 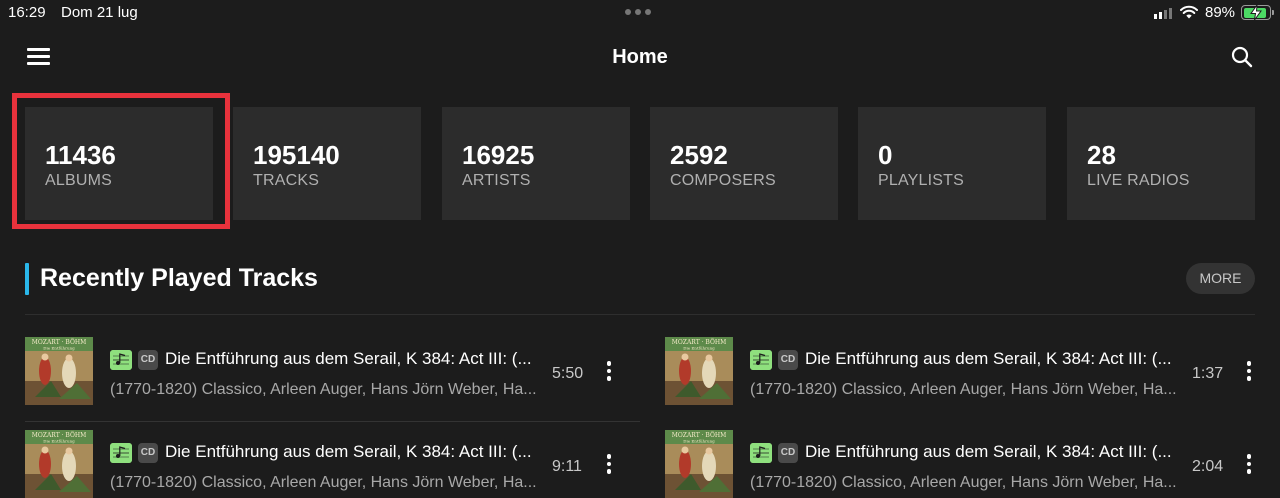 What do you see at coordinates (80, 155) in the screenshot?
I see `stat-value: 11436` at bounding box center [80, 155].